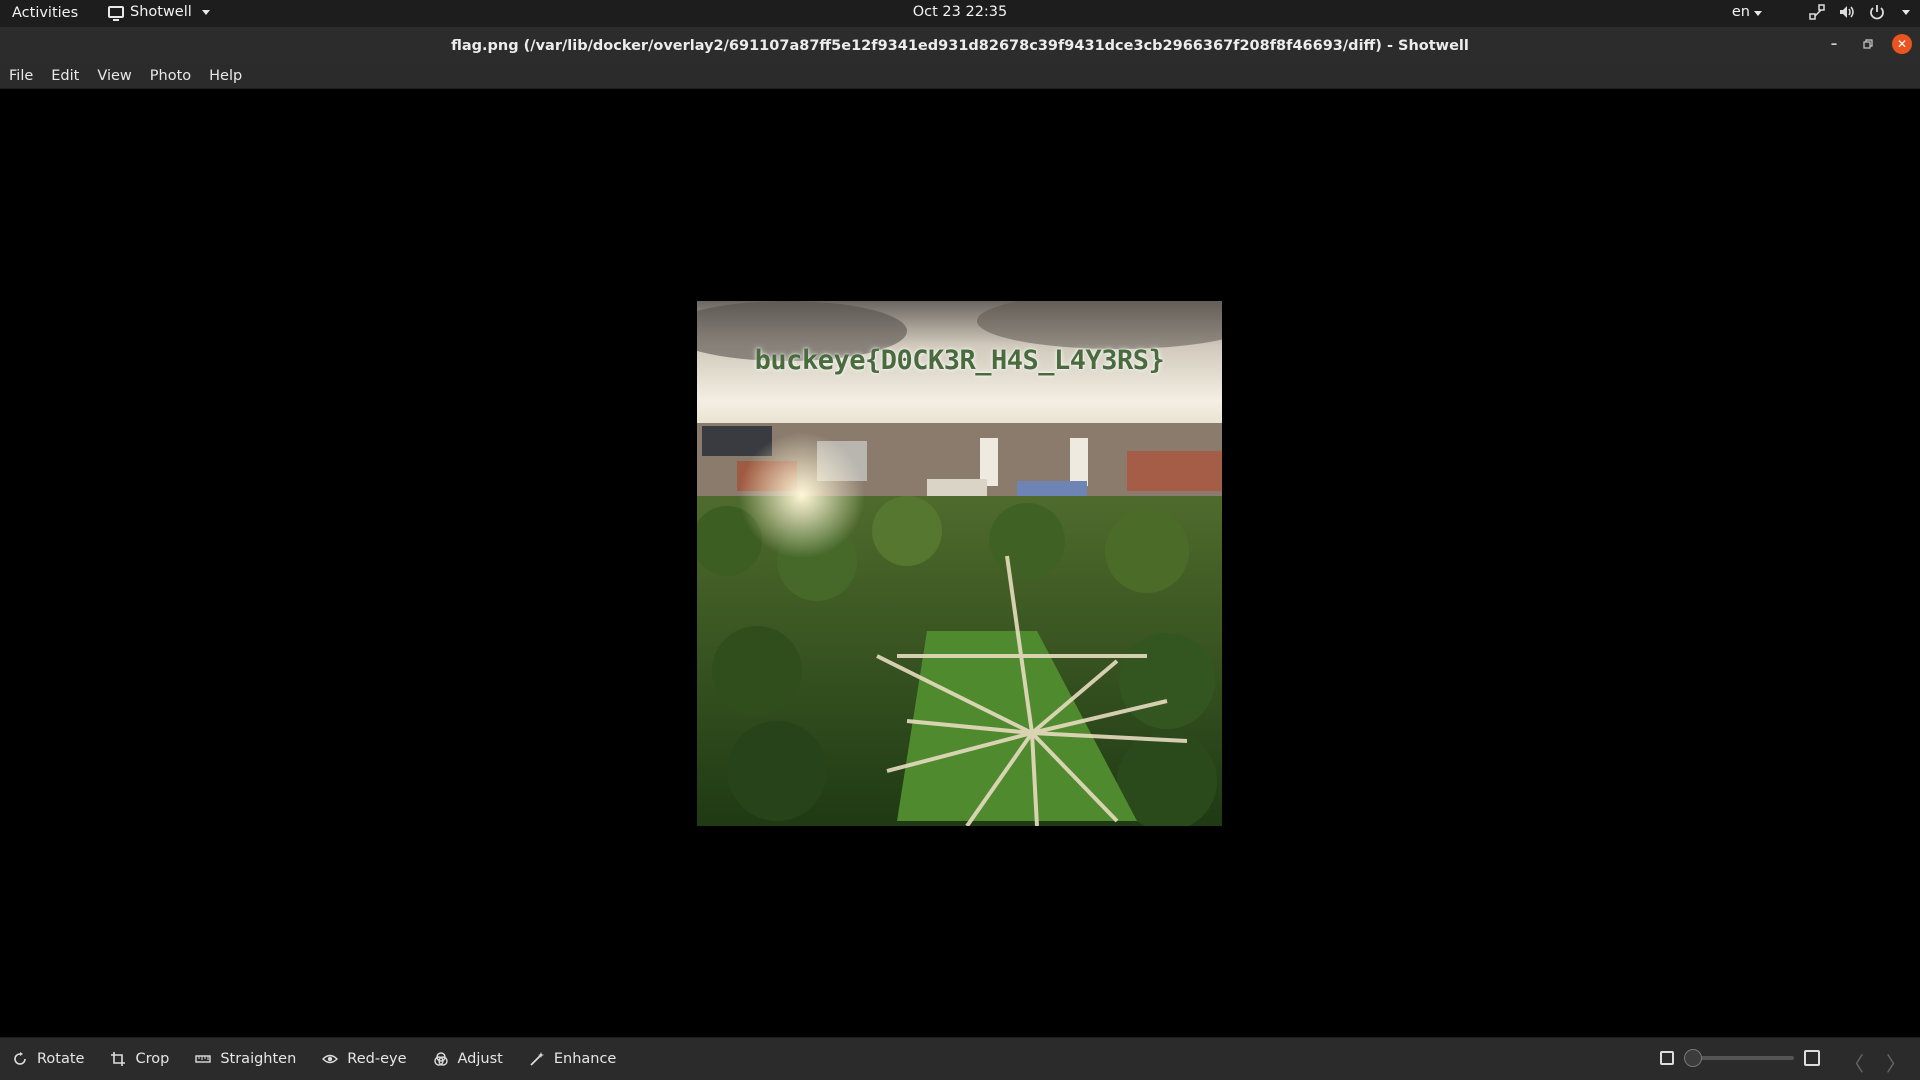 This screenshot has height=1080, width=1920. What do you see at coordinates (1693, 1058) in the screenshot?
I see `zoom-slider-handle` at bounding box center [1693, 1058].